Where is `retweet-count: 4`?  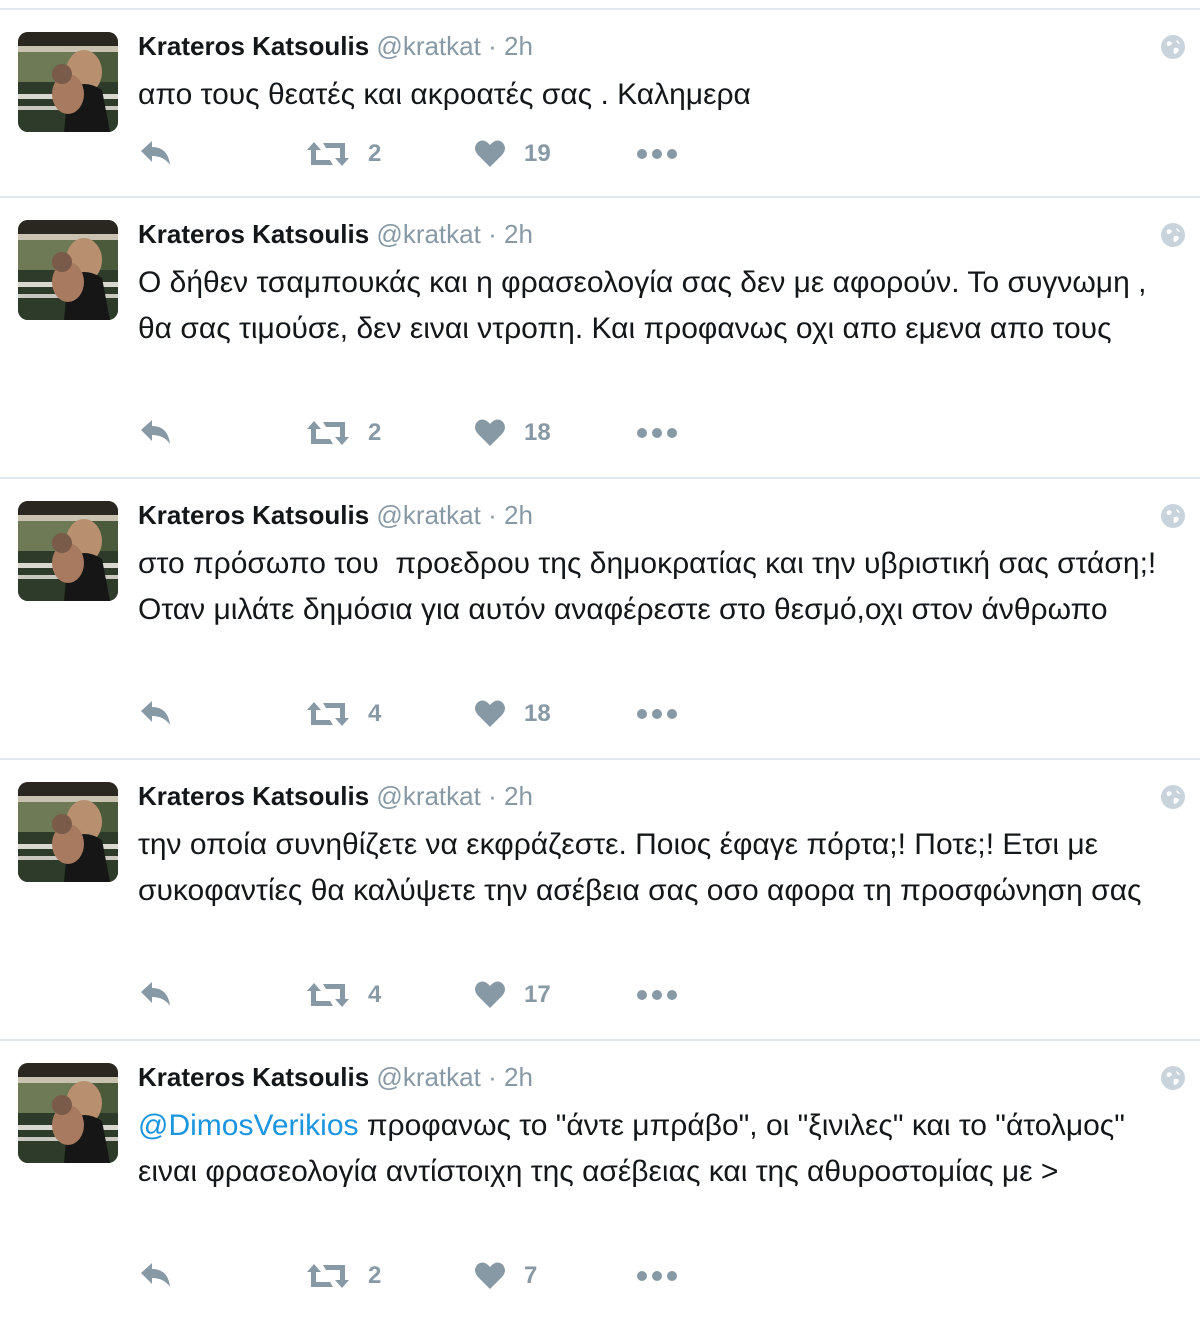 retweet-count: 4 is located at coordinates (375, 713).